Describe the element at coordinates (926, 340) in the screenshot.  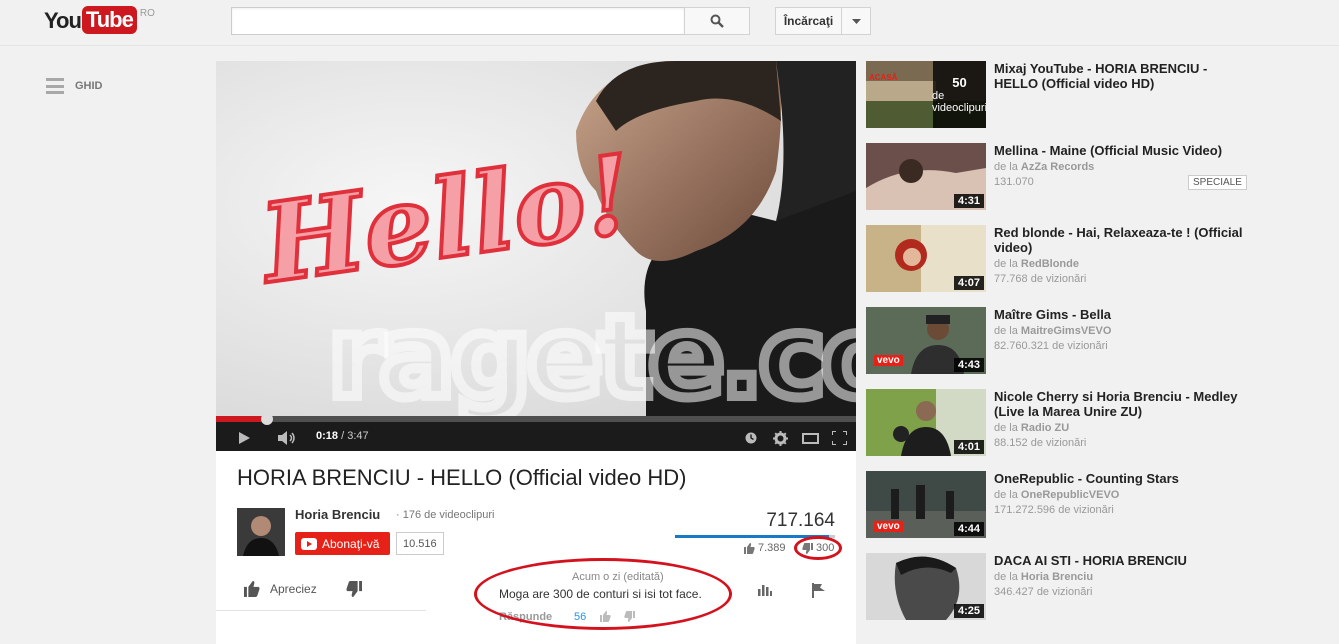
I see `thumbnail: vevo 4:43` at that location.